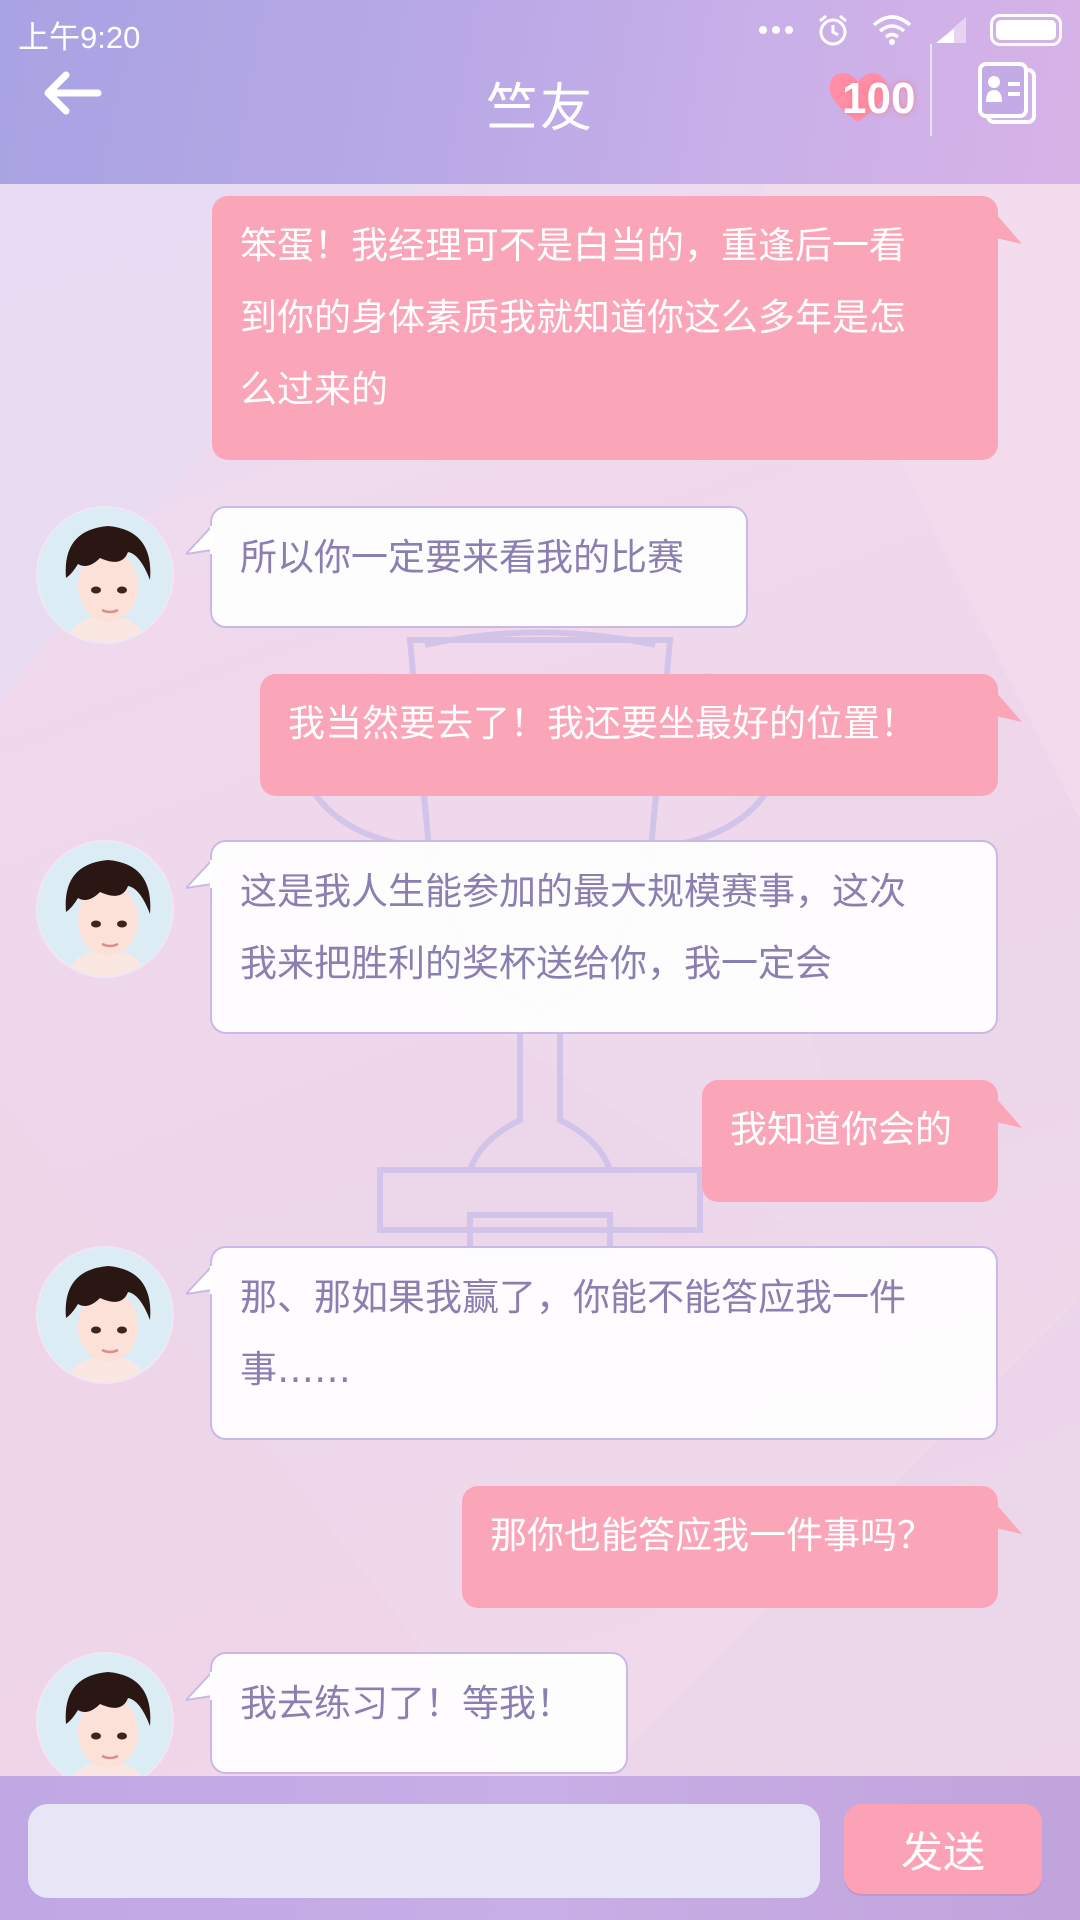 The height and width of the screenshot is (1920, 1080). I want to click on signal-icon, so click(951, 30).